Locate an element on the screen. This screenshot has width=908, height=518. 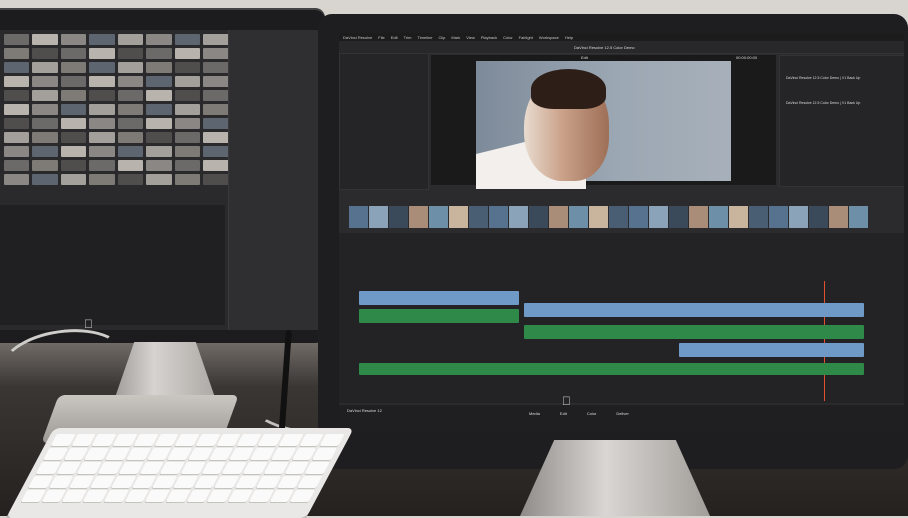
page-tabs: DaVinci Resolve 12 Media Edit Color Deliver is located at coordinates (621, 418).